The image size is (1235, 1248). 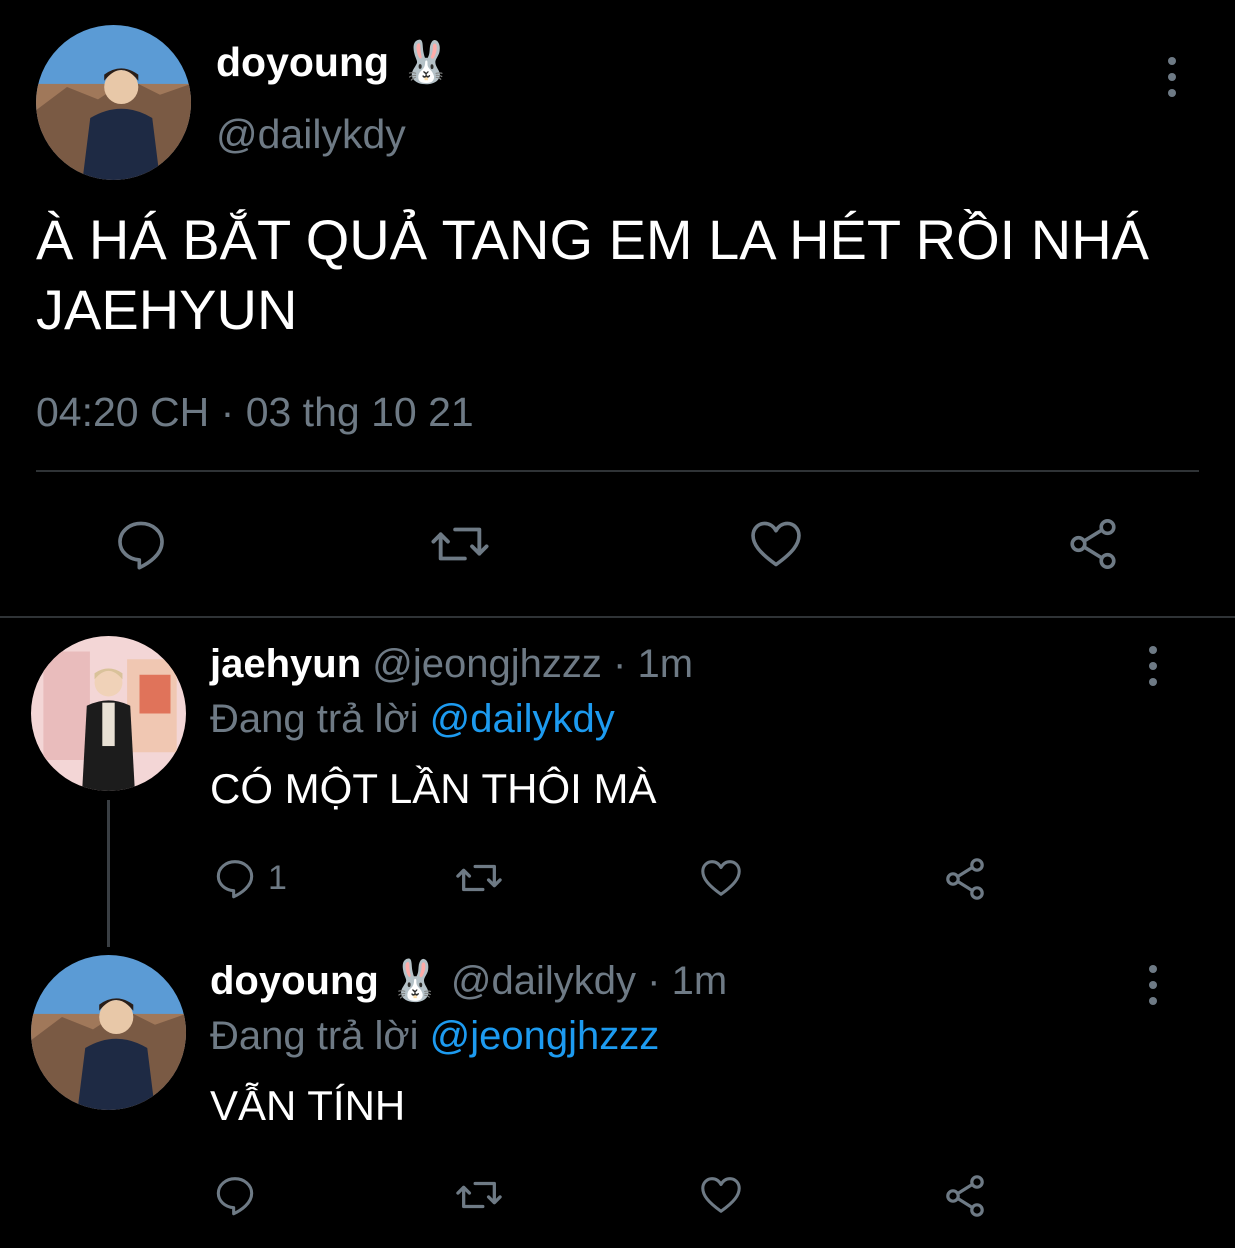 I want to click on tweet-text-line-2: JAEHYUN, so click(x=167, y=309).